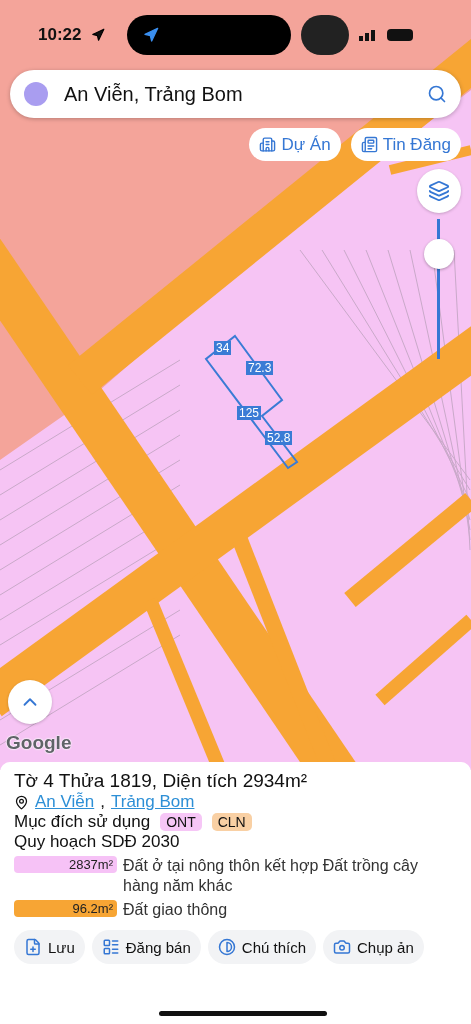 The height and width of the screenshot is (1024, 471). I want to click on action-button: Chú thích, so click(261, 947).